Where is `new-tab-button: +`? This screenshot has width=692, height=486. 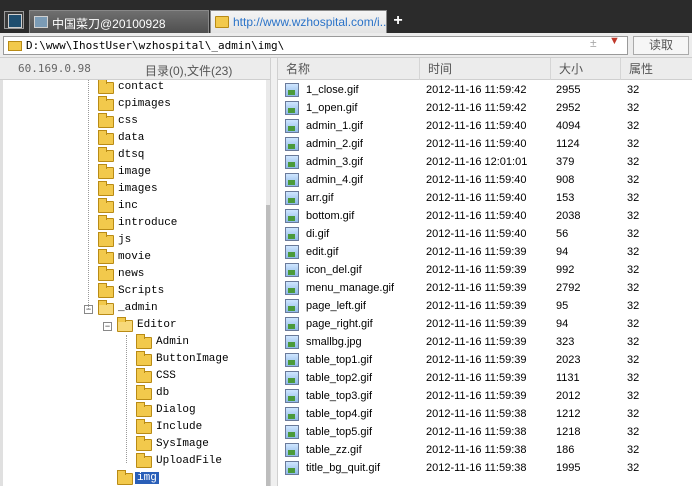
new-tab-button: + is located at coordinates (398, 21).